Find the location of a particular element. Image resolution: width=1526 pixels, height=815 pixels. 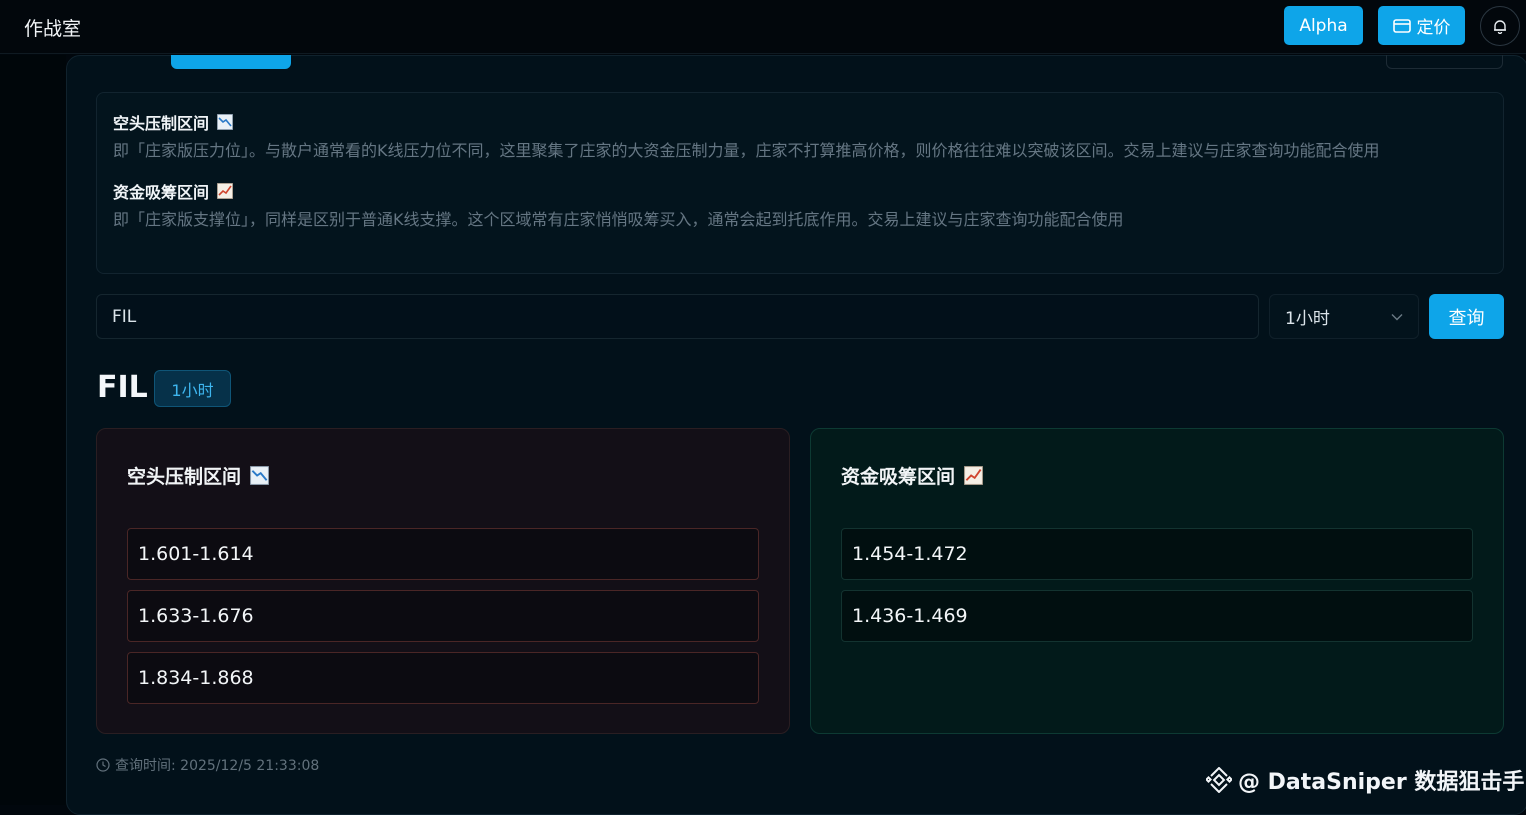

interval-selected-value: 1小时 is located at coordinates (1307, 319).